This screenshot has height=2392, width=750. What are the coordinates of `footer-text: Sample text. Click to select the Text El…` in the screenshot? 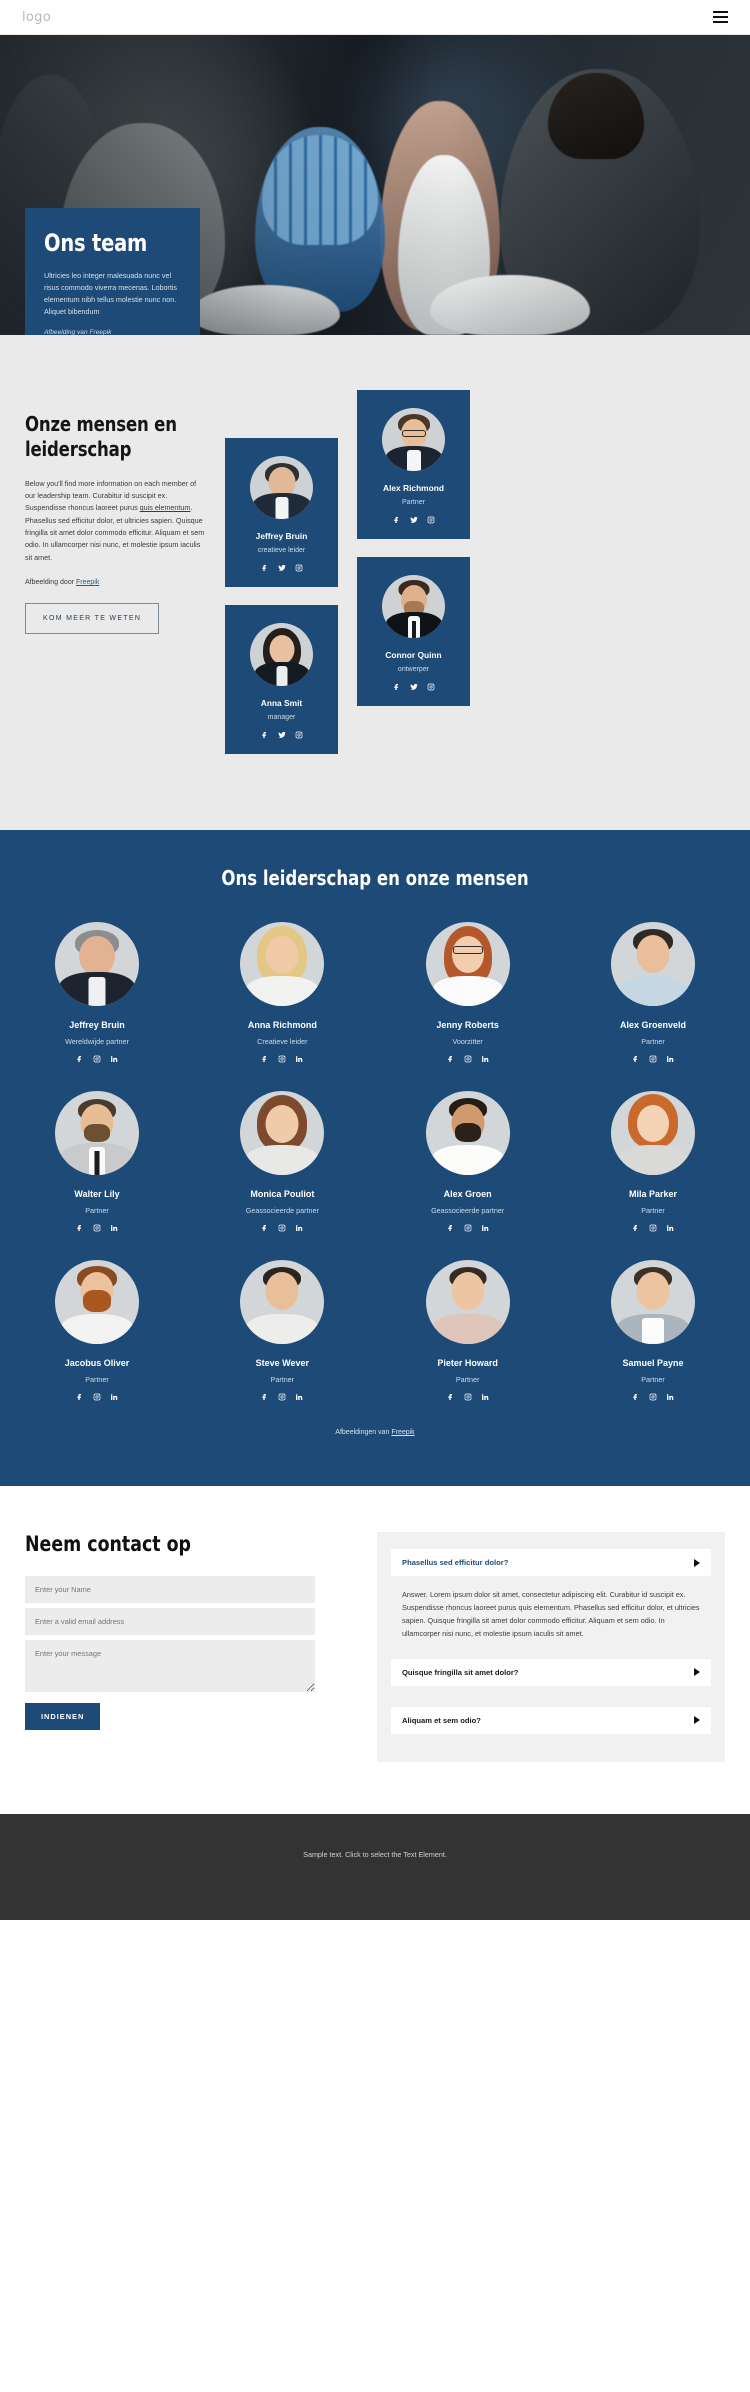 It's located at (375, 1854).